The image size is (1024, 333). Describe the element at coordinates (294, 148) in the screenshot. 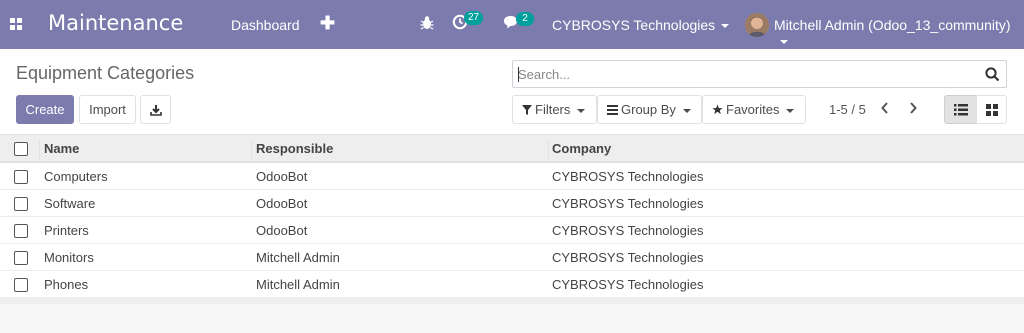

I see `column-header-responsible: Responsible` at that location.